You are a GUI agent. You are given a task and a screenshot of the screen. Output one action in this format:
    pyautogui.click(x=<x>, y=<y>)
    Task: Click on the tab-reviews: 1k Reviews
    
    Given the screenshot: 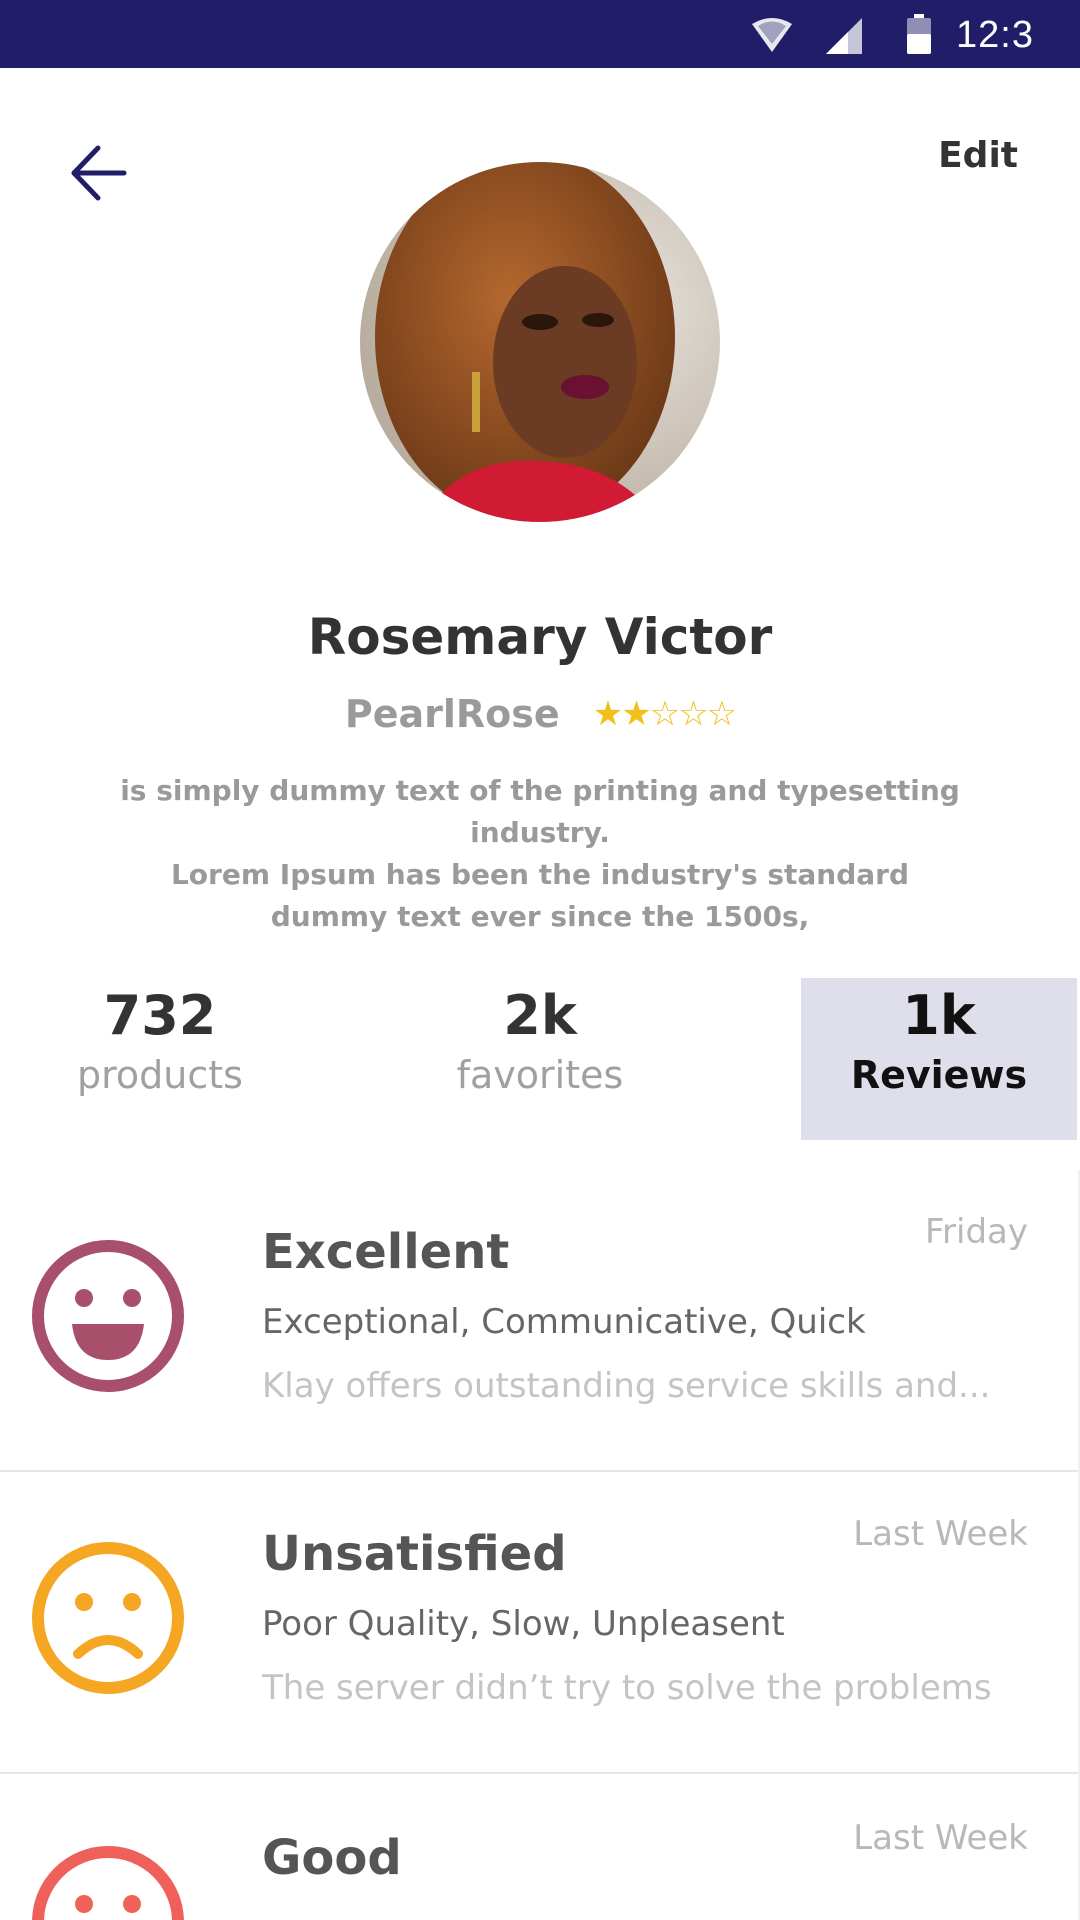 What is the action you would take?
    pyautogui.click(x=939, y=1059)
    